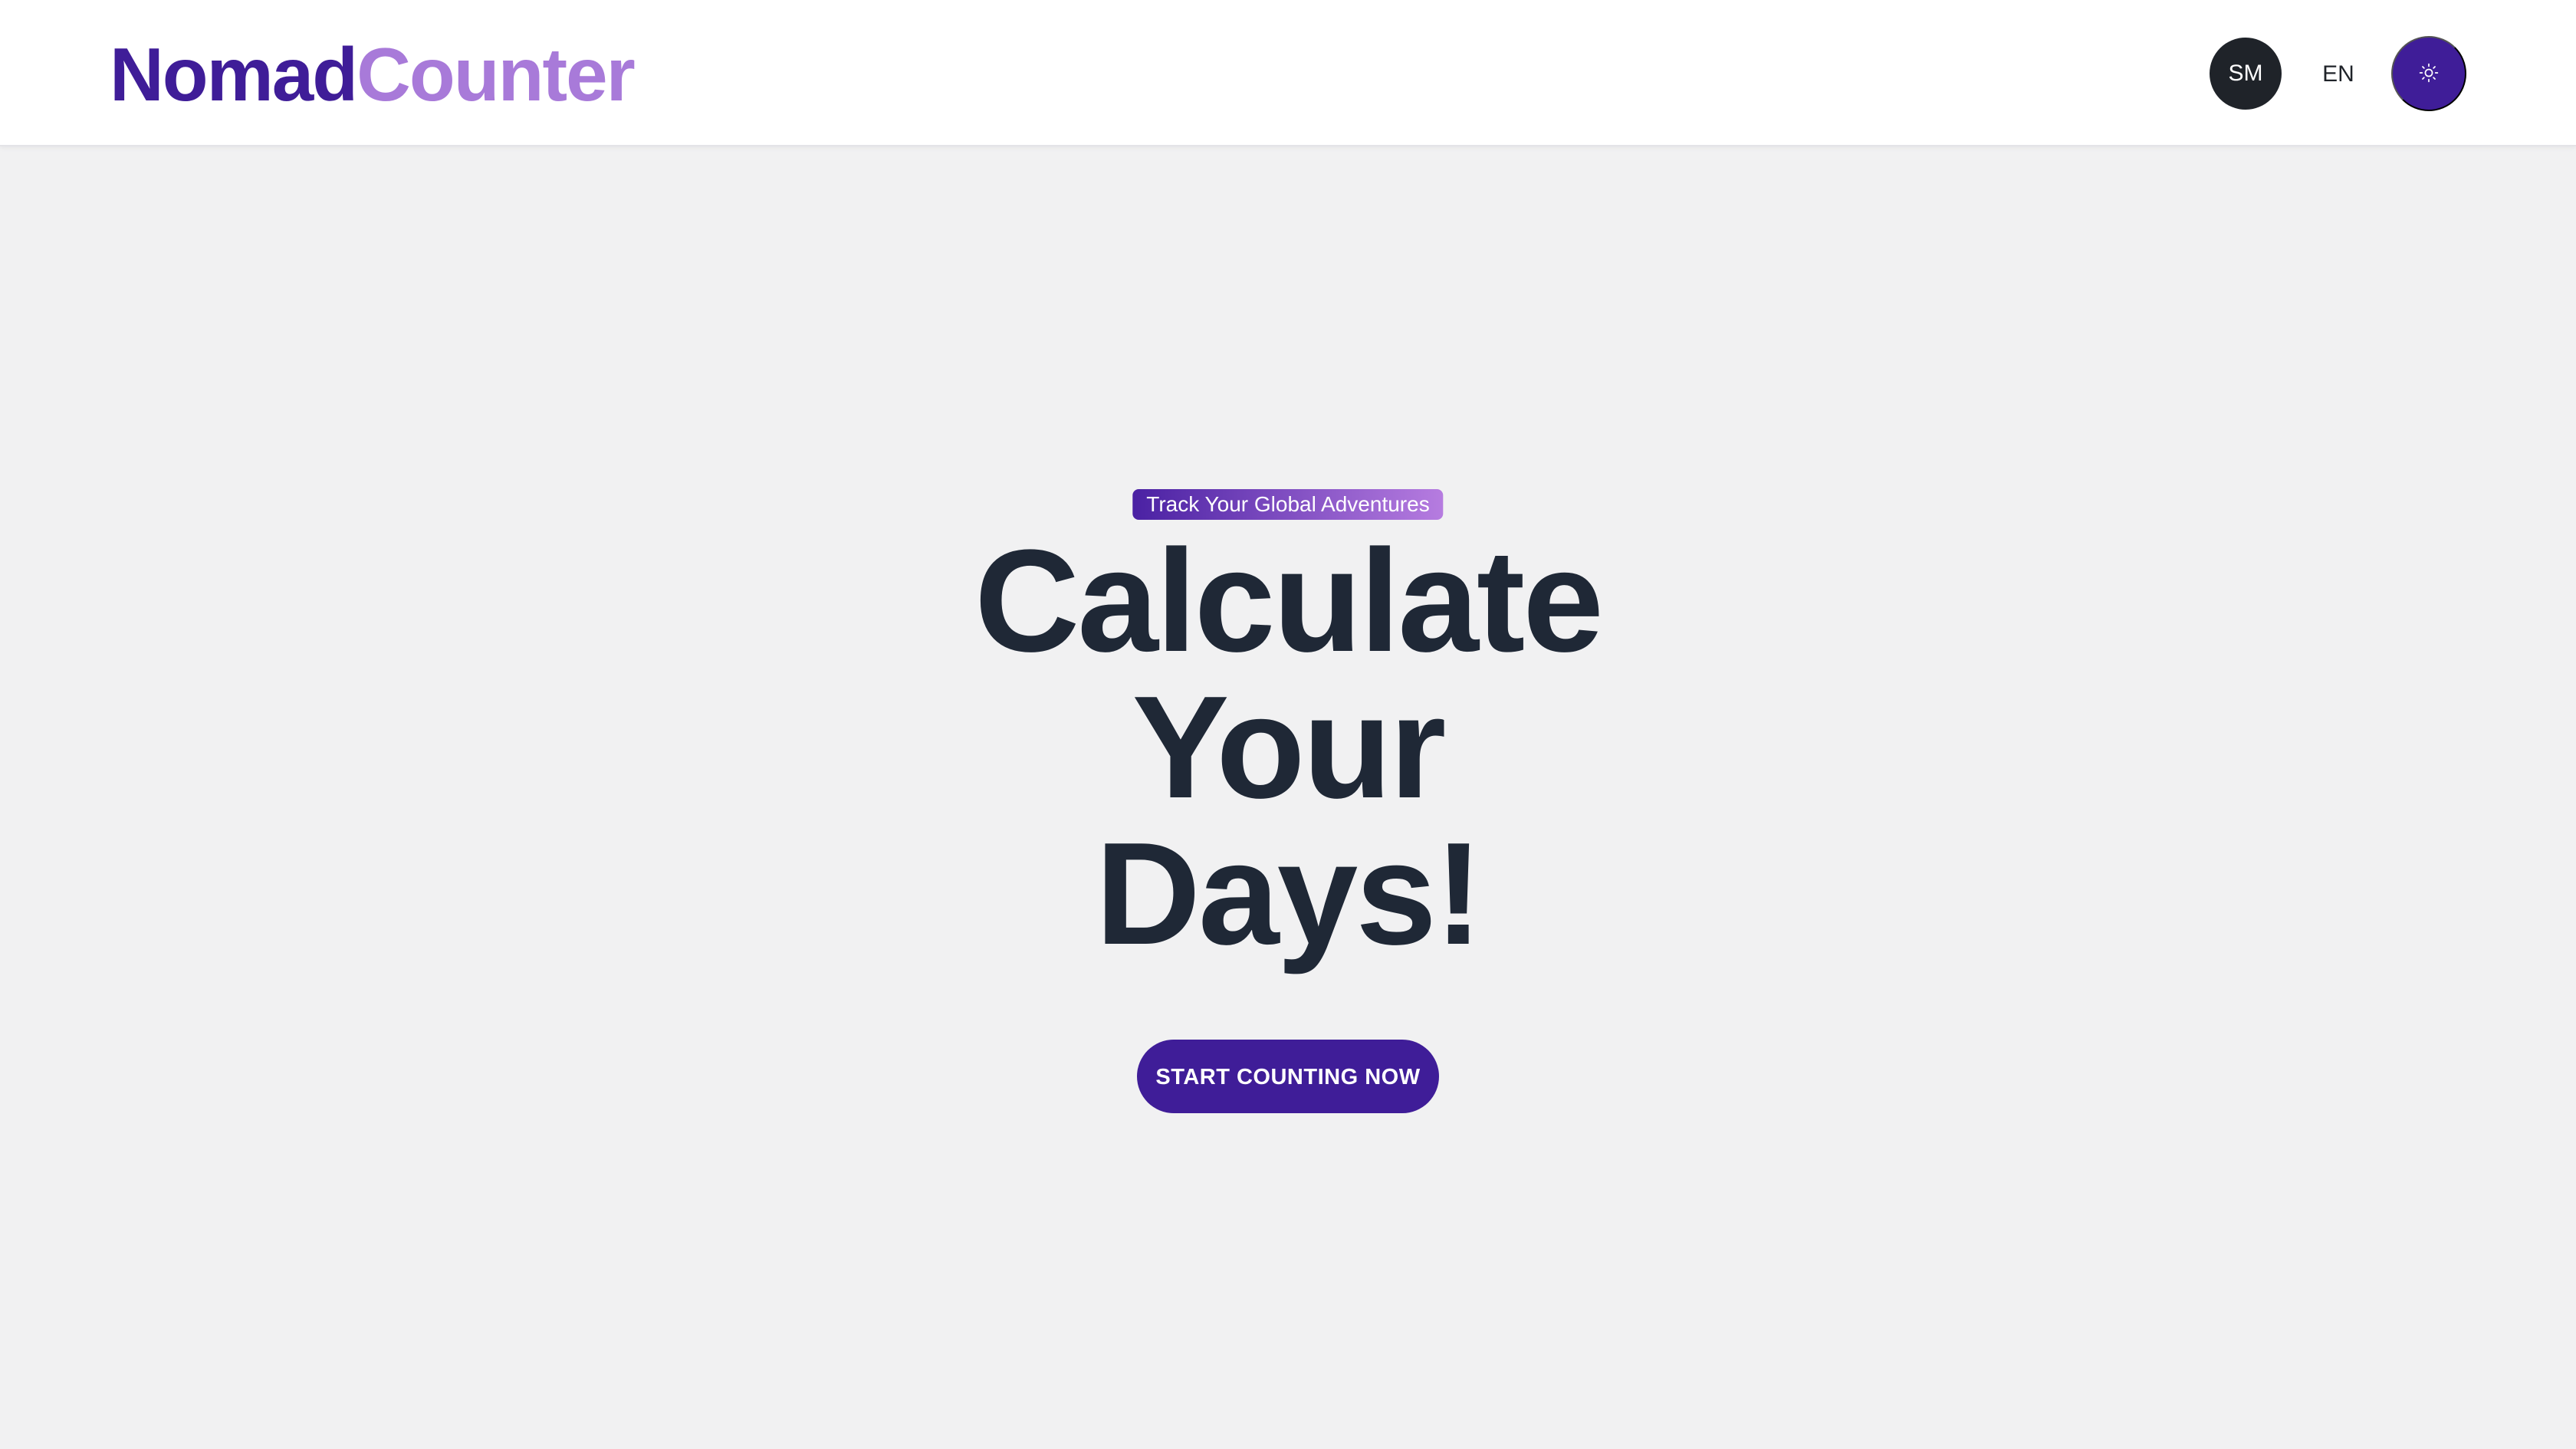 Image resolution: width=2576 pixels, height=1449 pixels. Describe the element at coordinates (2339, 74) in the screenshot. I see `language-selector: EN` at that location.